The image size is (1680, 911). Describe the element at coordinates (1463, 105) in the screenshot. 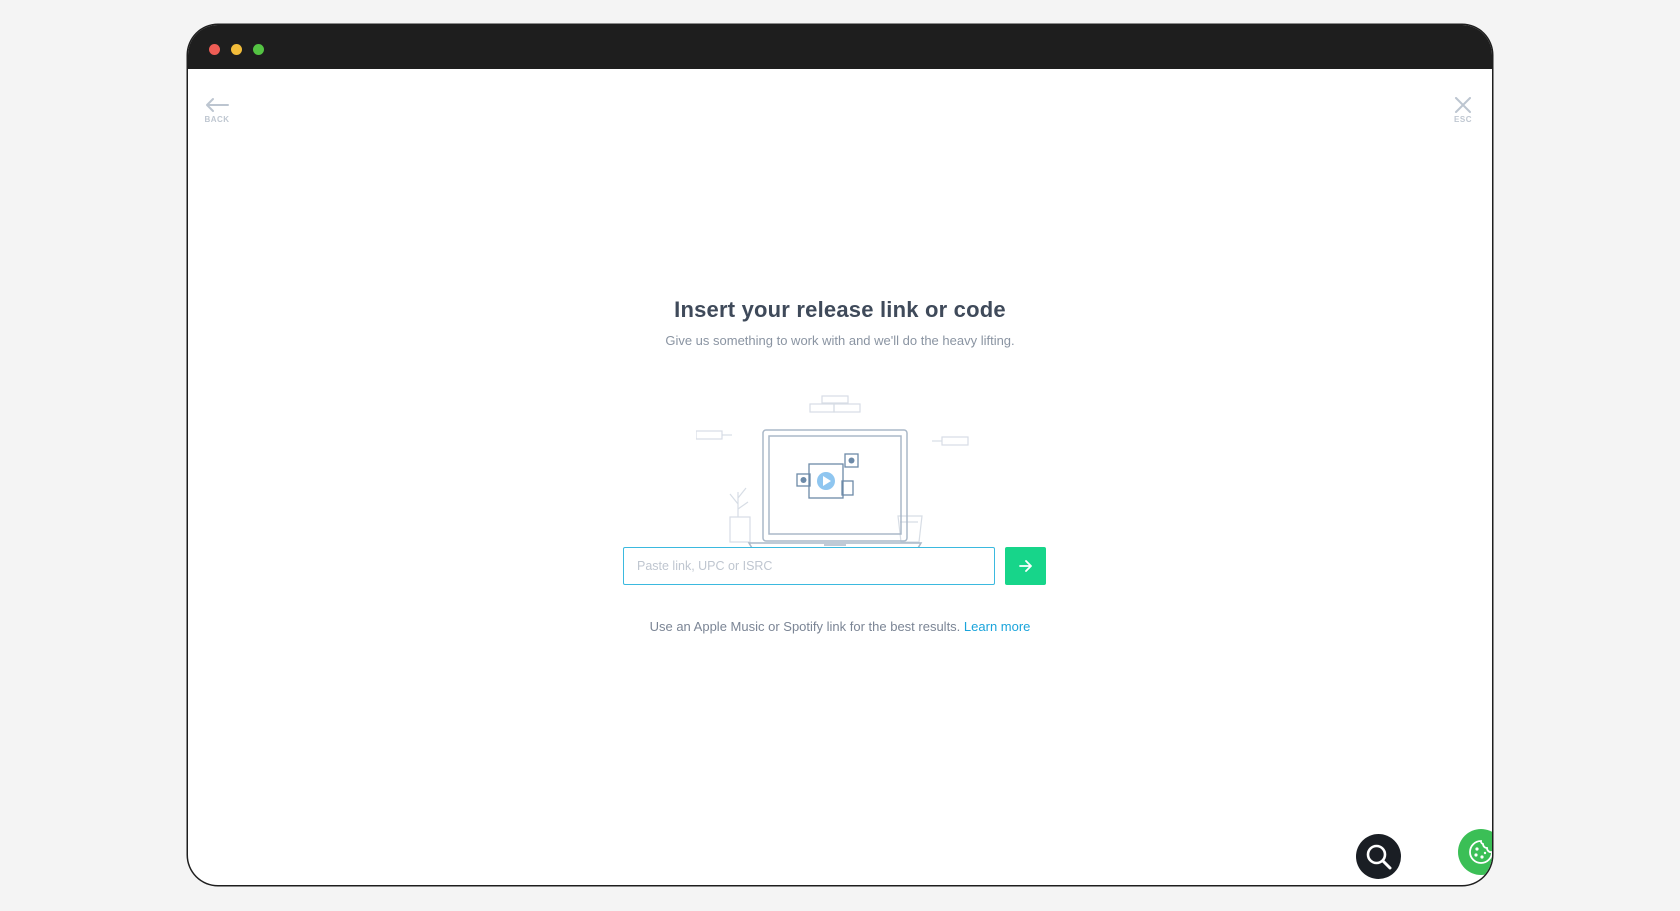

I see `close-icon` at that location.